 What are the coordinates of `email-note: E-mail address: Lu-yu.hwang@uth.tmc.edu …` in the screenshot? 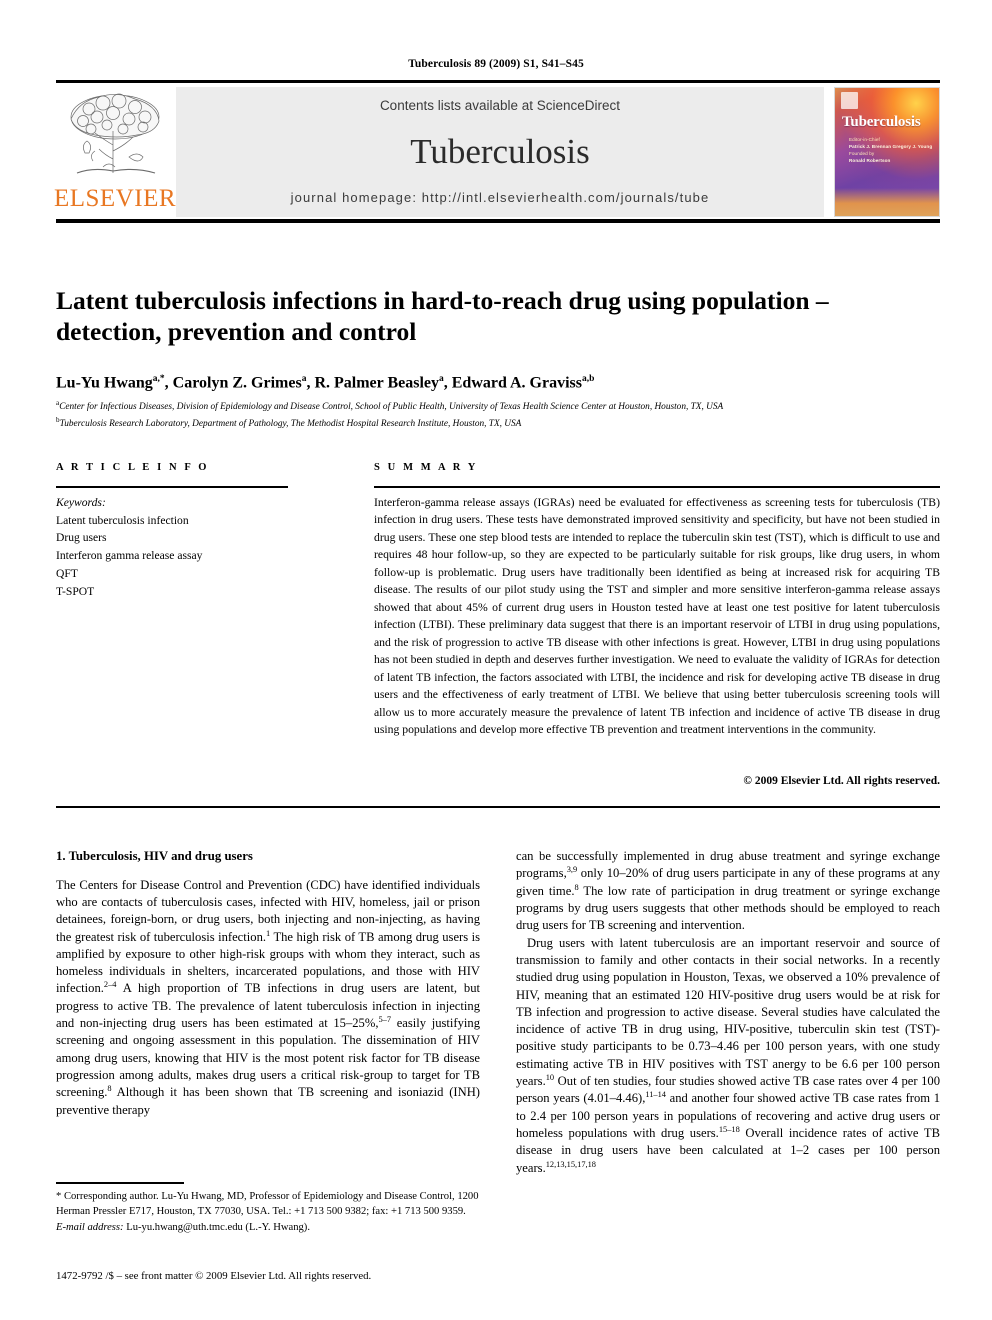 It's located at (268, 1227).